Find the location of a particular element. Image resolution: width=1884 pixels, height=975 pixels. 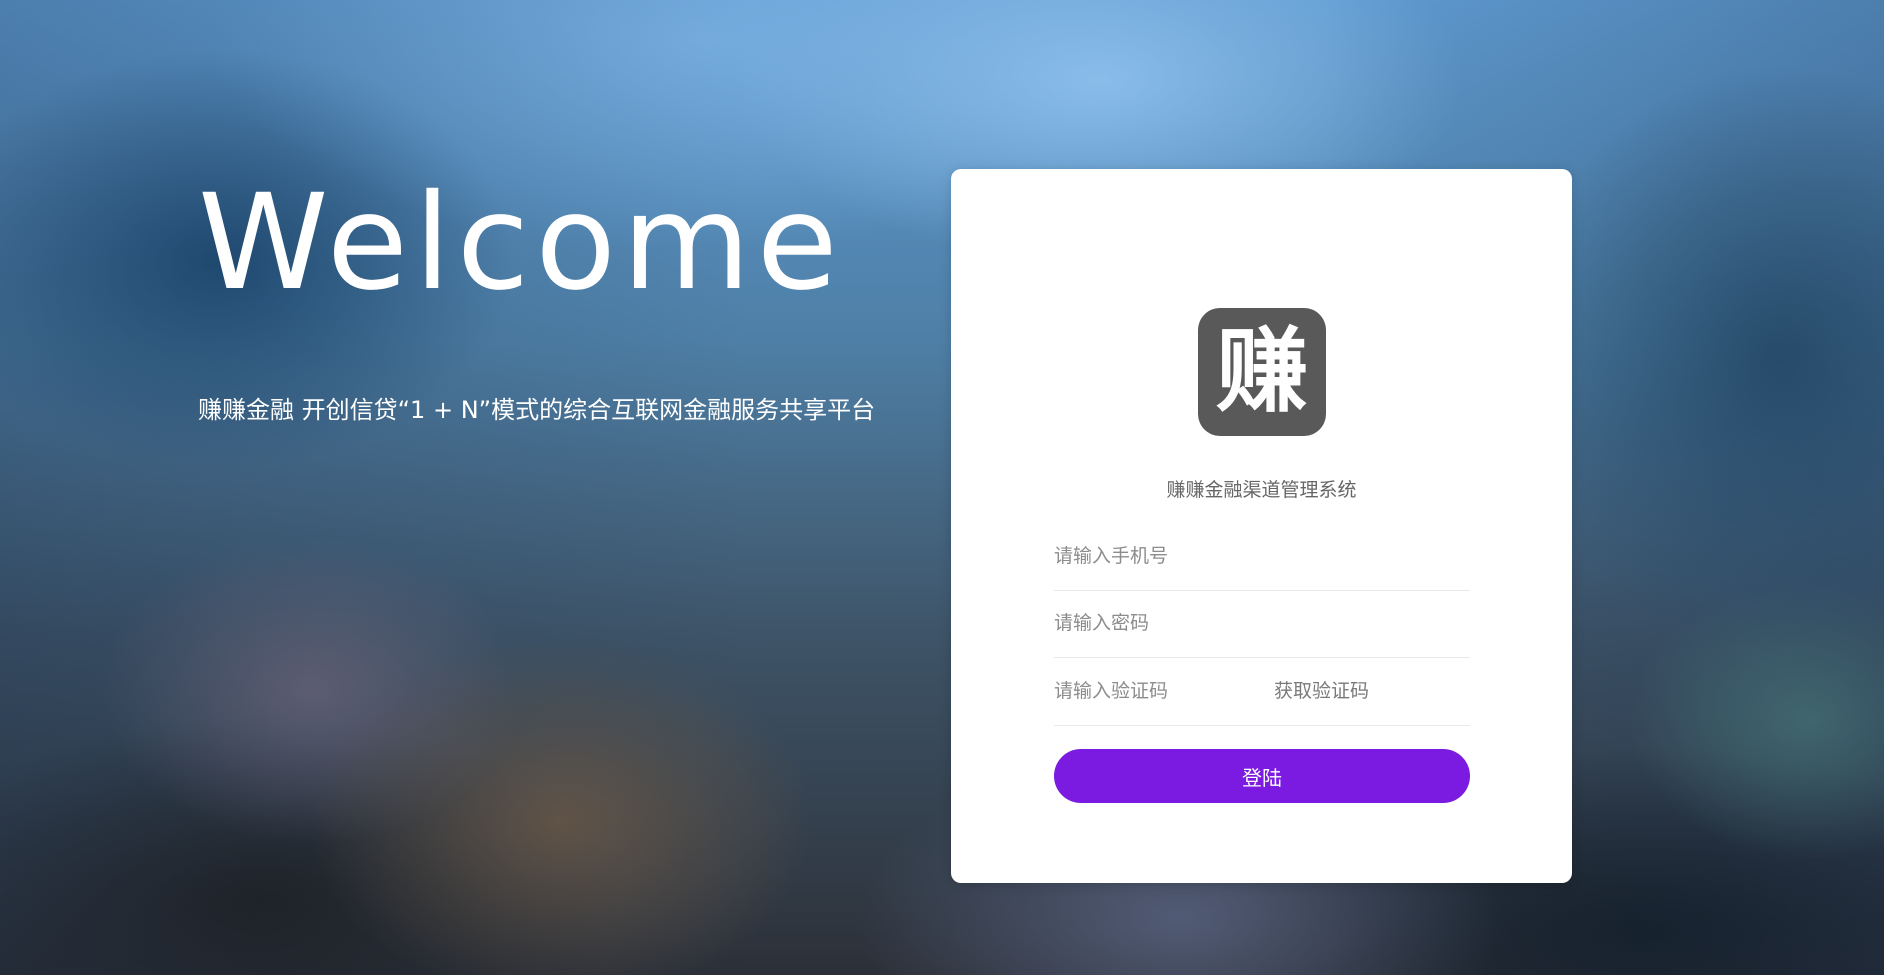

hero-section: Welcome 赚赚金融 开创信贷“1 + N”模式的综合互联网金融服务共享平台 is located at coordinates (578, 297).